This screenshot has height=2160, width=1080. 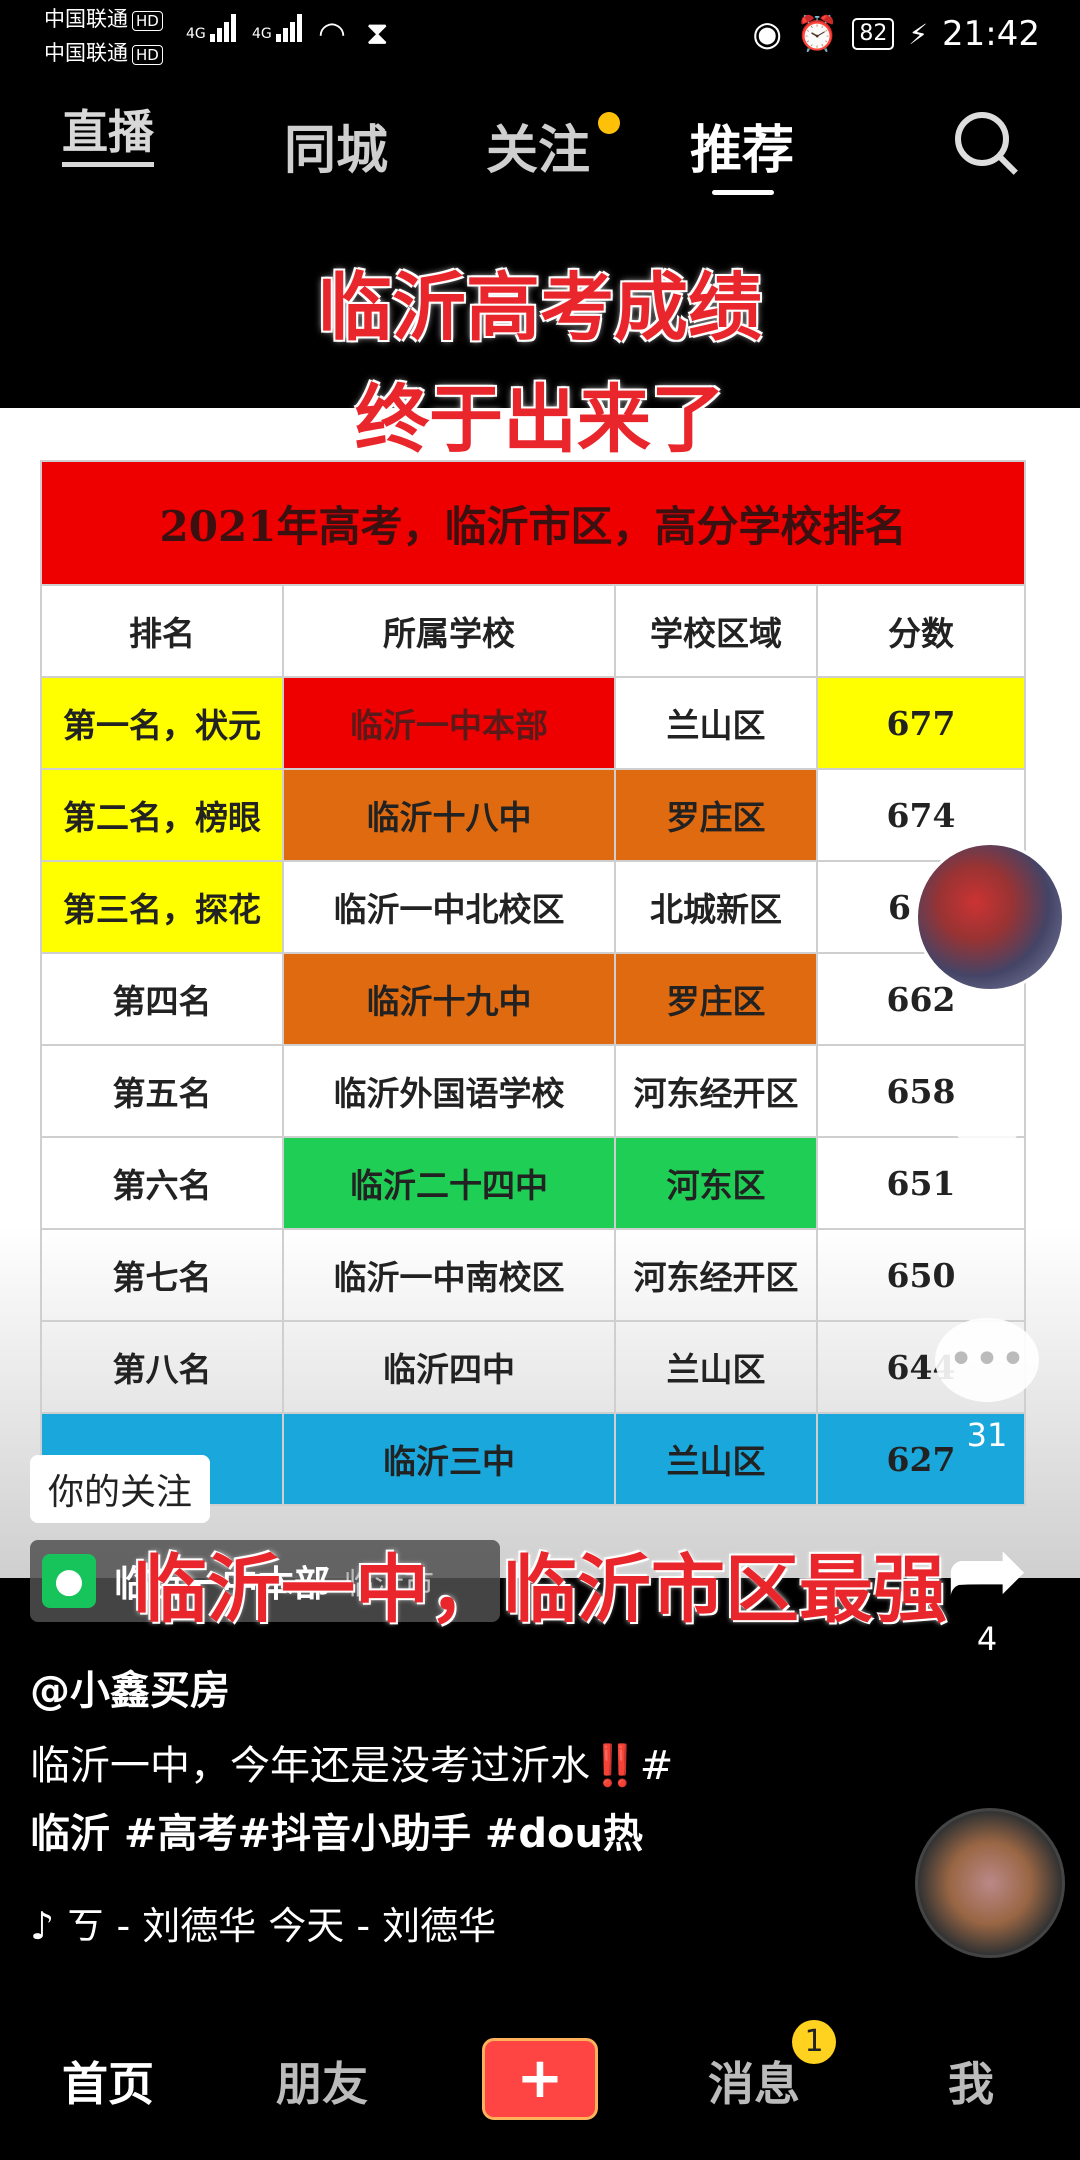 What do you see at coordinates (352, 1766) in the screenshot?
I see `description-line: 临沂一中，今年还是没考过沂水‼️#` at bounding box center [352, 1766].